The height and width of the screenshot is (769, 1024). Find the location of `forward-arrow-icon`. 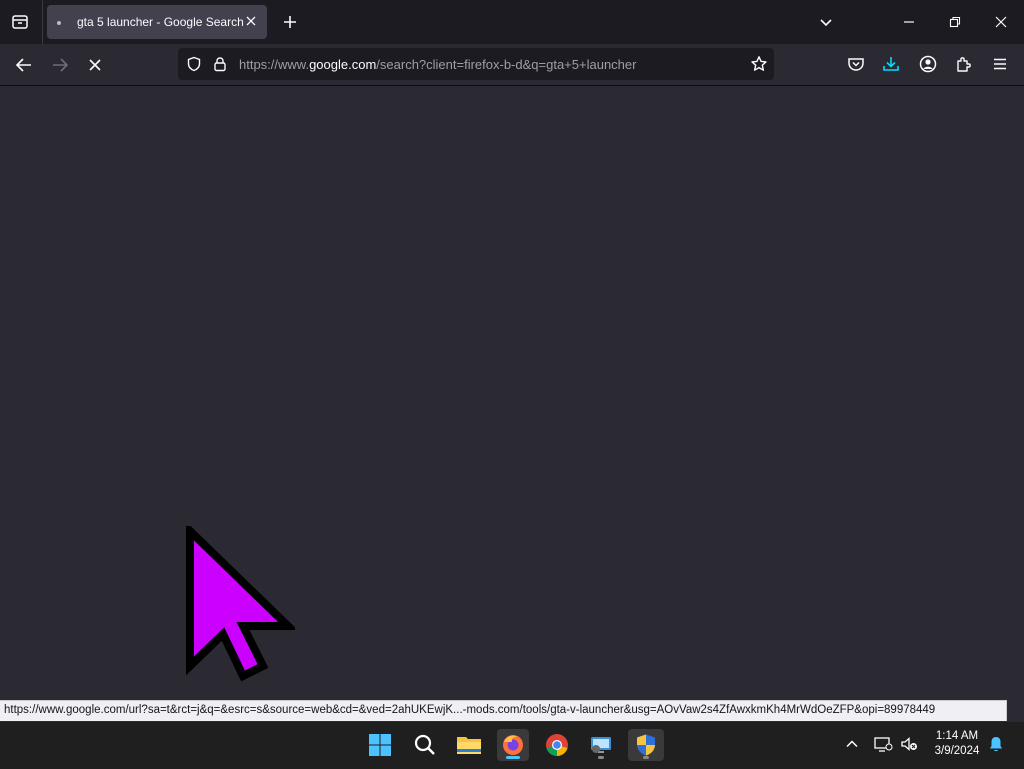

forward-arrow-icon is located at coordinates (60, 65).